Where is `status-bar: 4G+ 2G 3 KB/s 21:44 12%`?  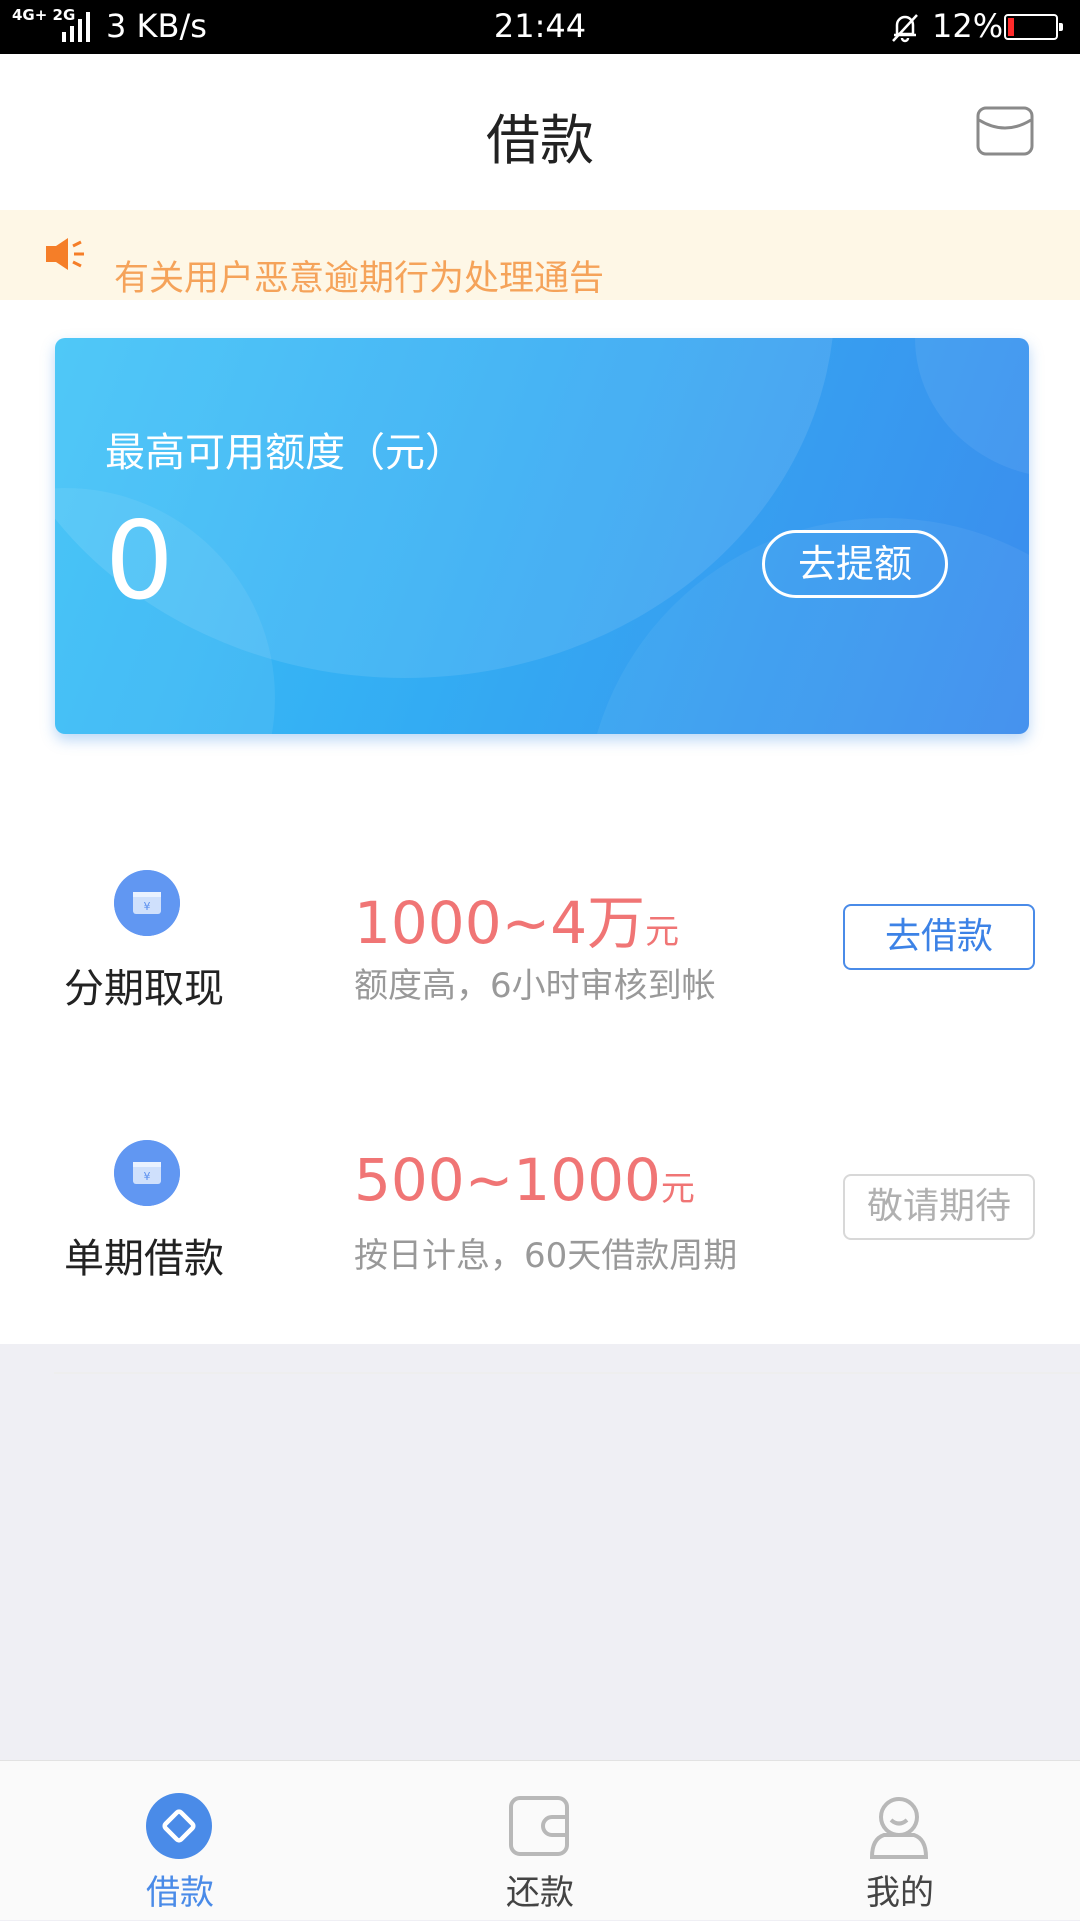 status-bar: 4G+ 2G 3 KB/s 21:44 12% is located at coordinates (540, 27).